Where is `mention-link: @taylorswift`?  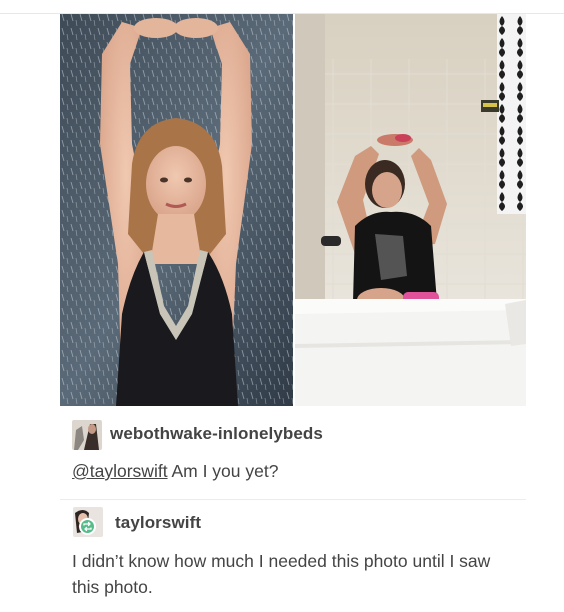
mention-link: @taylorswift is located at coordinates (120, 471).